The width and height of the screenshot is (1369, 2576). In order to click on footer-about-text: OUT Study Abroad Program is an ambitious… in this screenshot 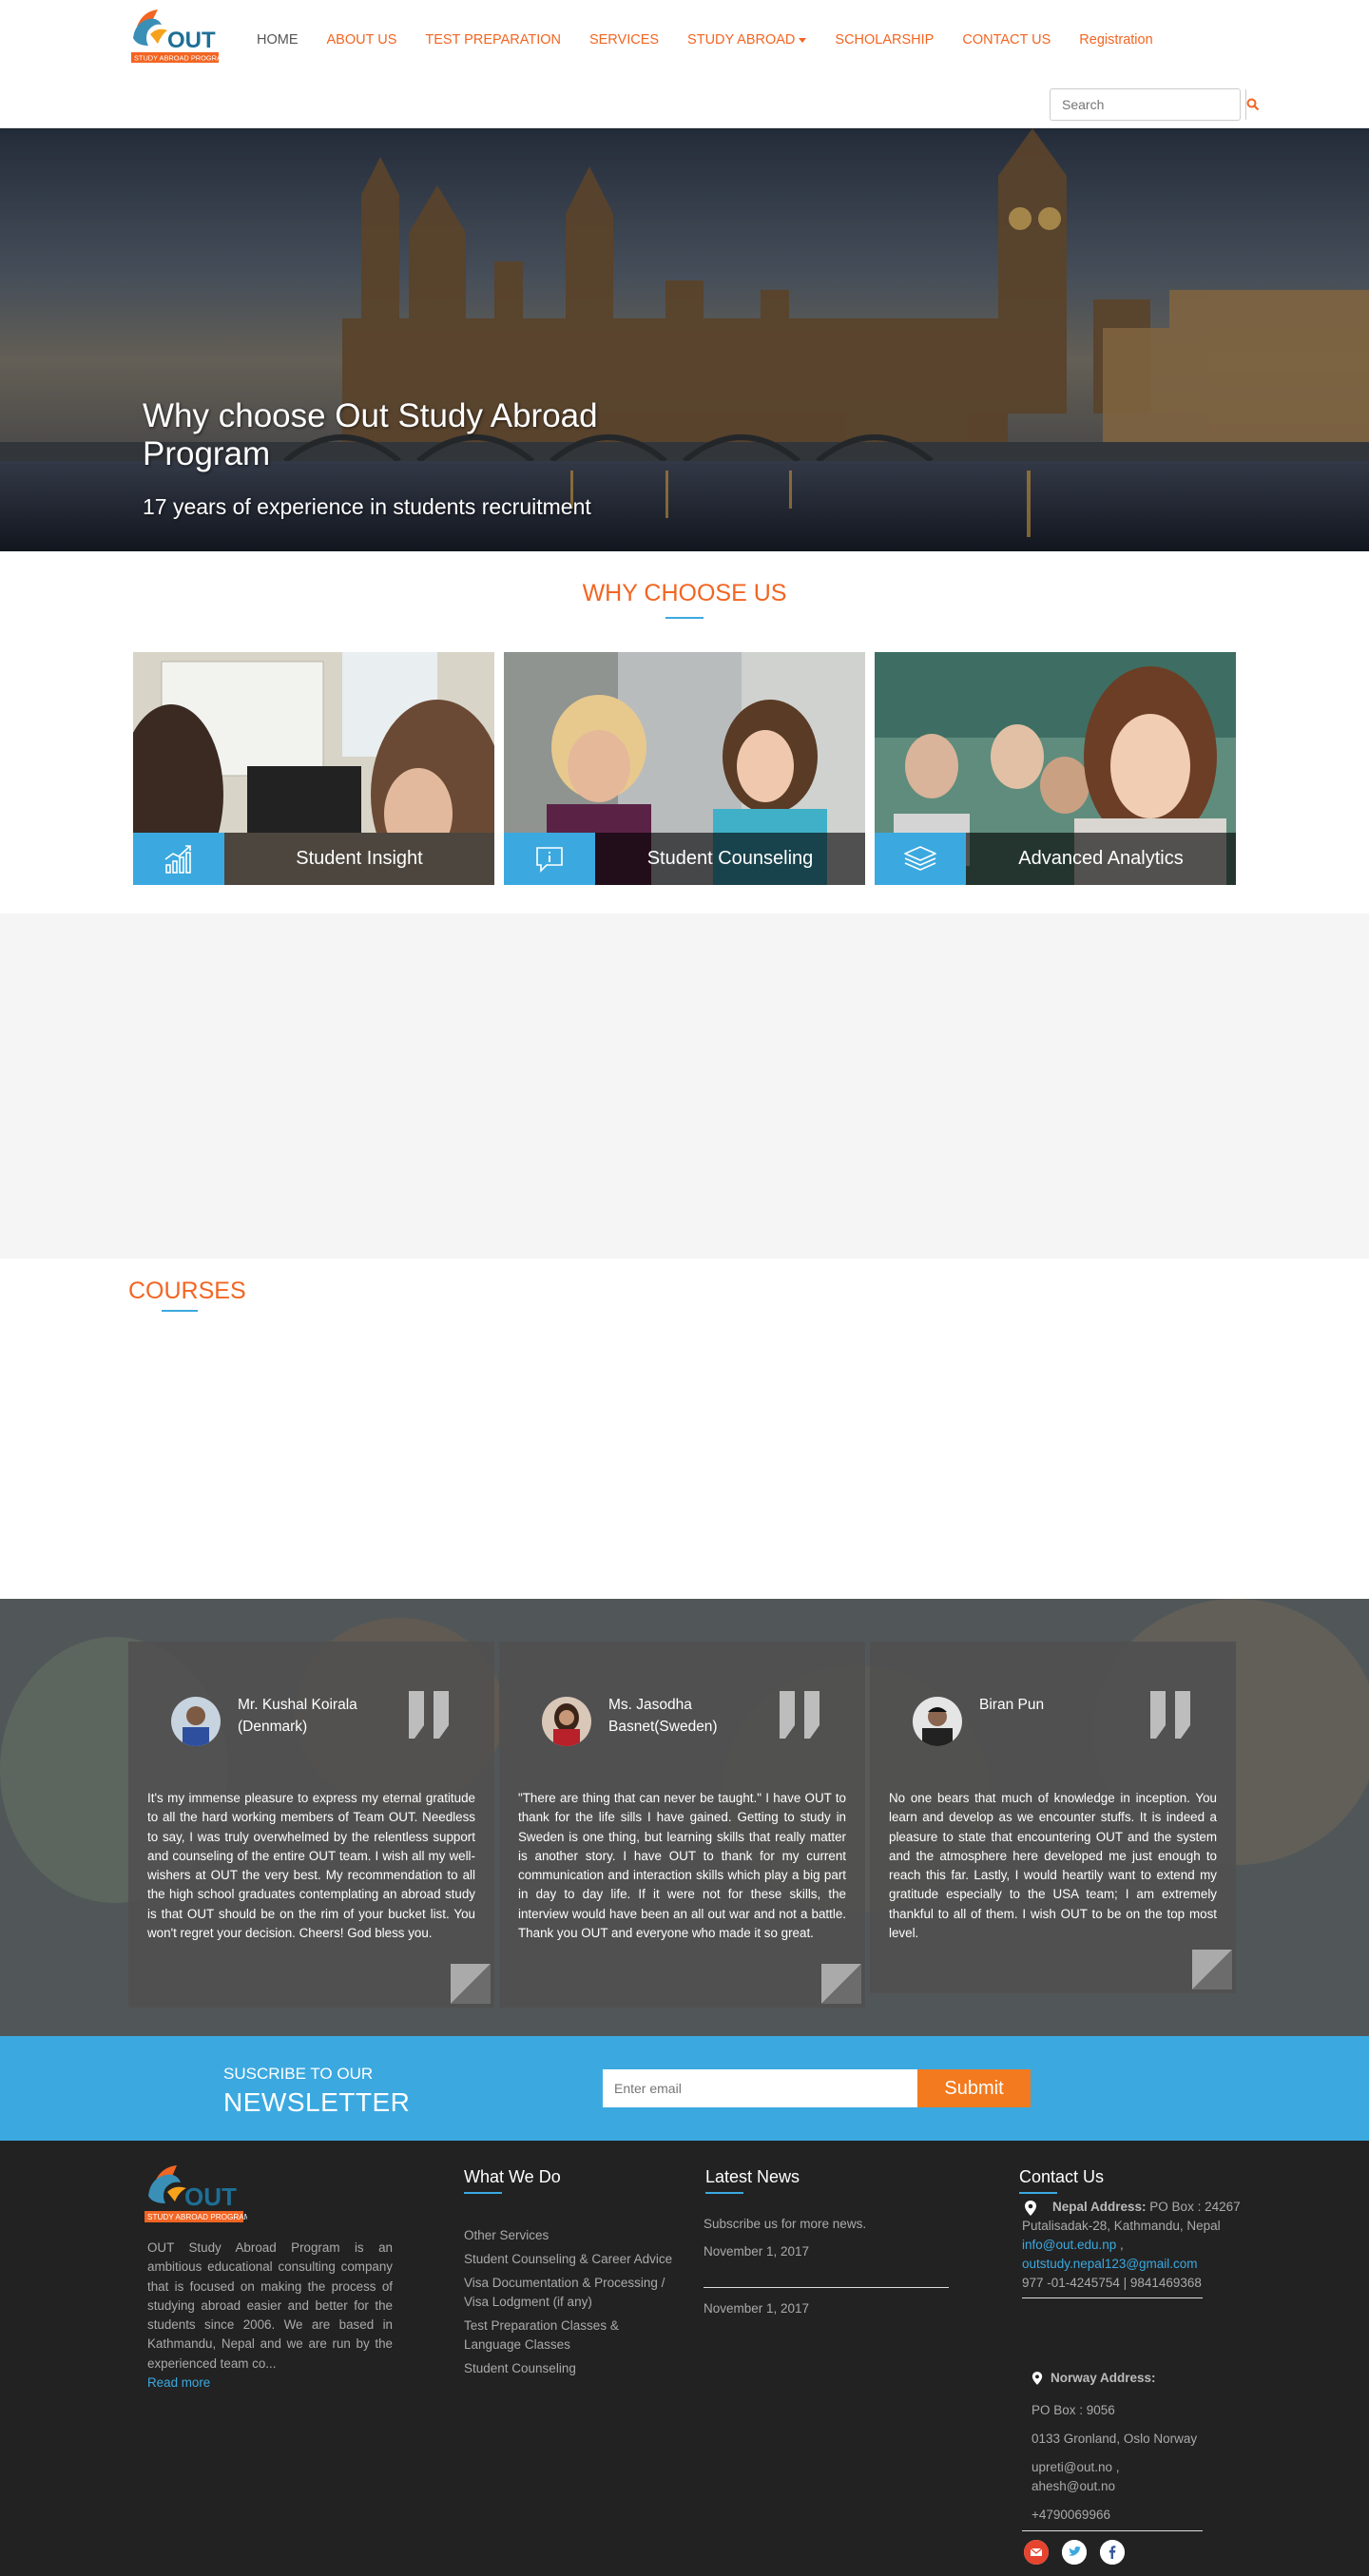, I will do `click(270, 2305)`.